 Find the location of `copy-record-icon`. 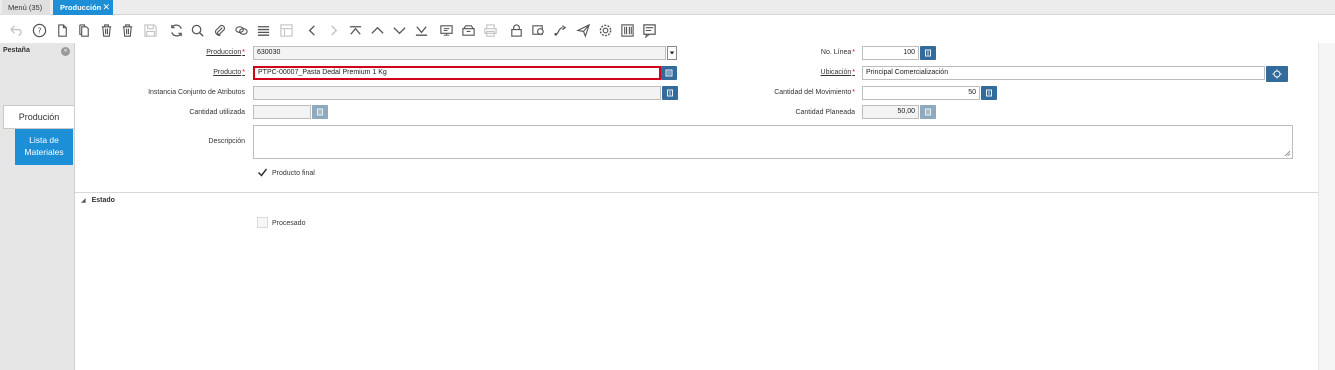

copy-record-icon is located at coordinates (84, 30).